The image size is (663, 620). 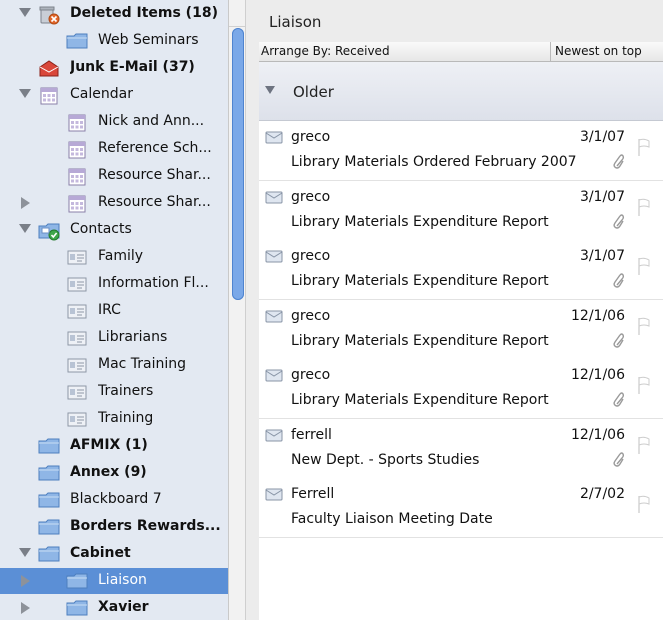 I want to click on sidebar-item: Trainers, so click(x=114, y=392).